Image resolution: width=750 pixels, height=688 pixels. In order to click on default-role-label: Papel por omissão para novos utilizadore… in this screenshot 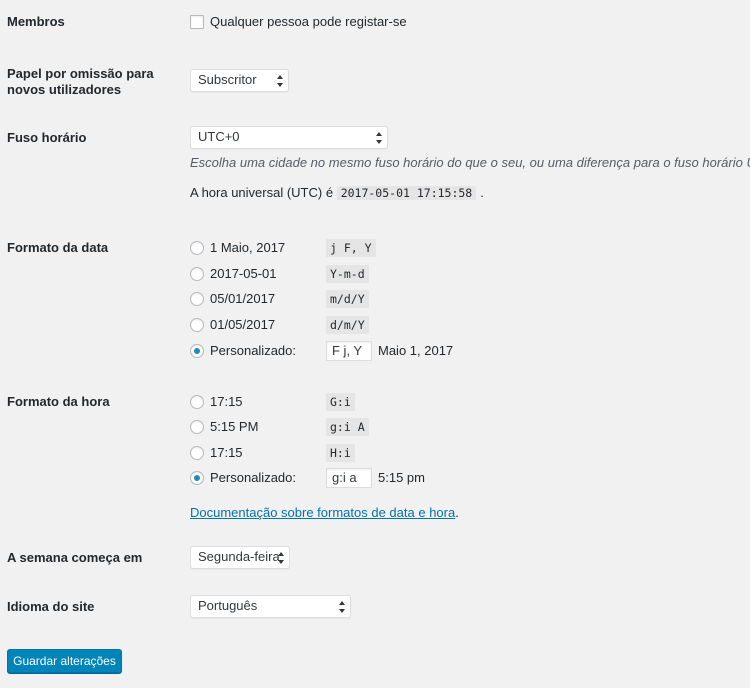, I will do `click(80, 82)`.